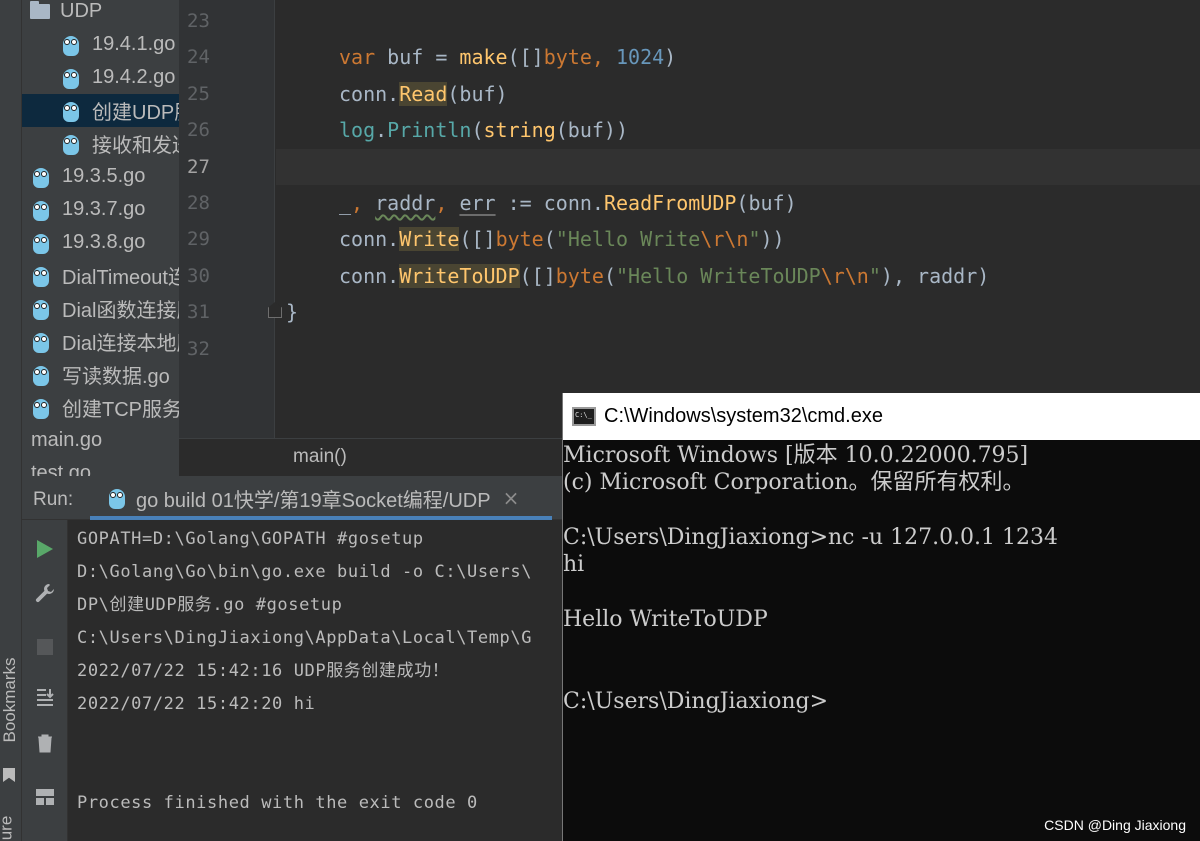 The height and width of the screenshot is (841, 1200). Describe the element at coordinates (794, 483) in the screenshot. I see `cmd-line: (c) Microsoft Corporation。保留所有权利。` at that location.